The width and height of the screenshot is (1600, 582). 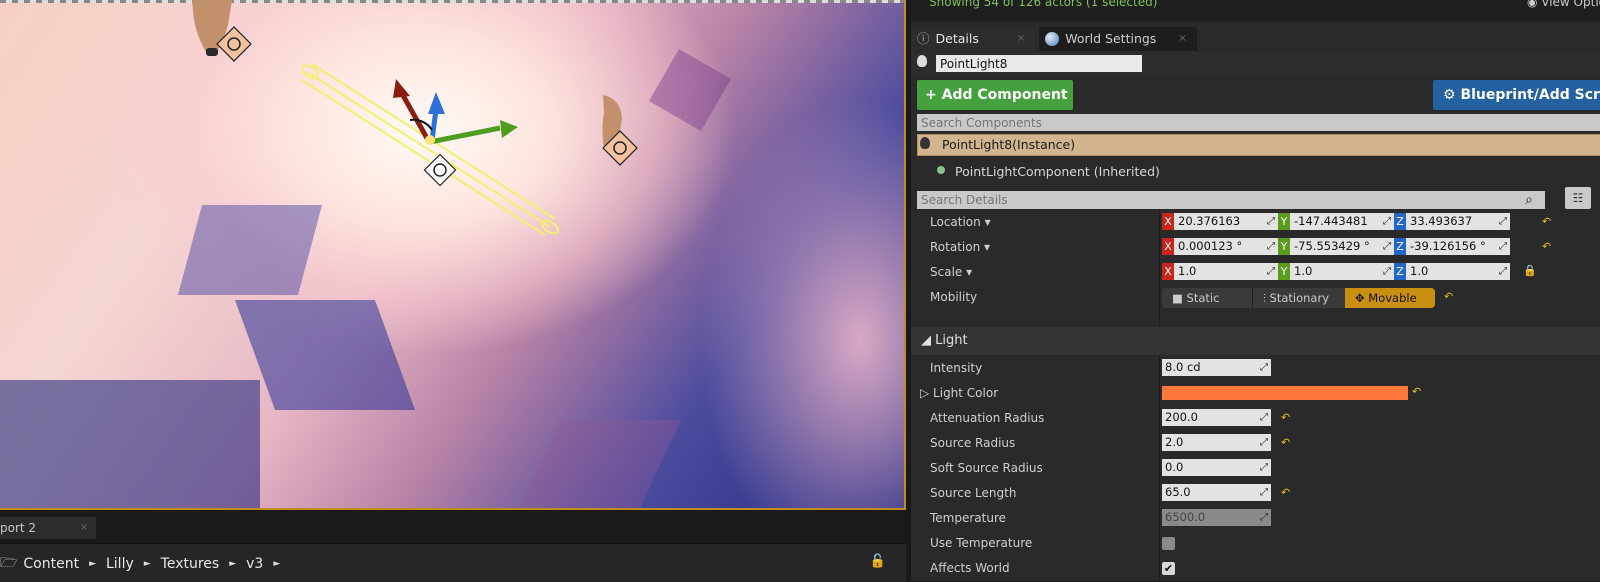 What do you see at coordinates (1216, 367) in the screenshot?
I see `intensity-input: 8.0 cd ⤢` at bounding box center [1216, 367].